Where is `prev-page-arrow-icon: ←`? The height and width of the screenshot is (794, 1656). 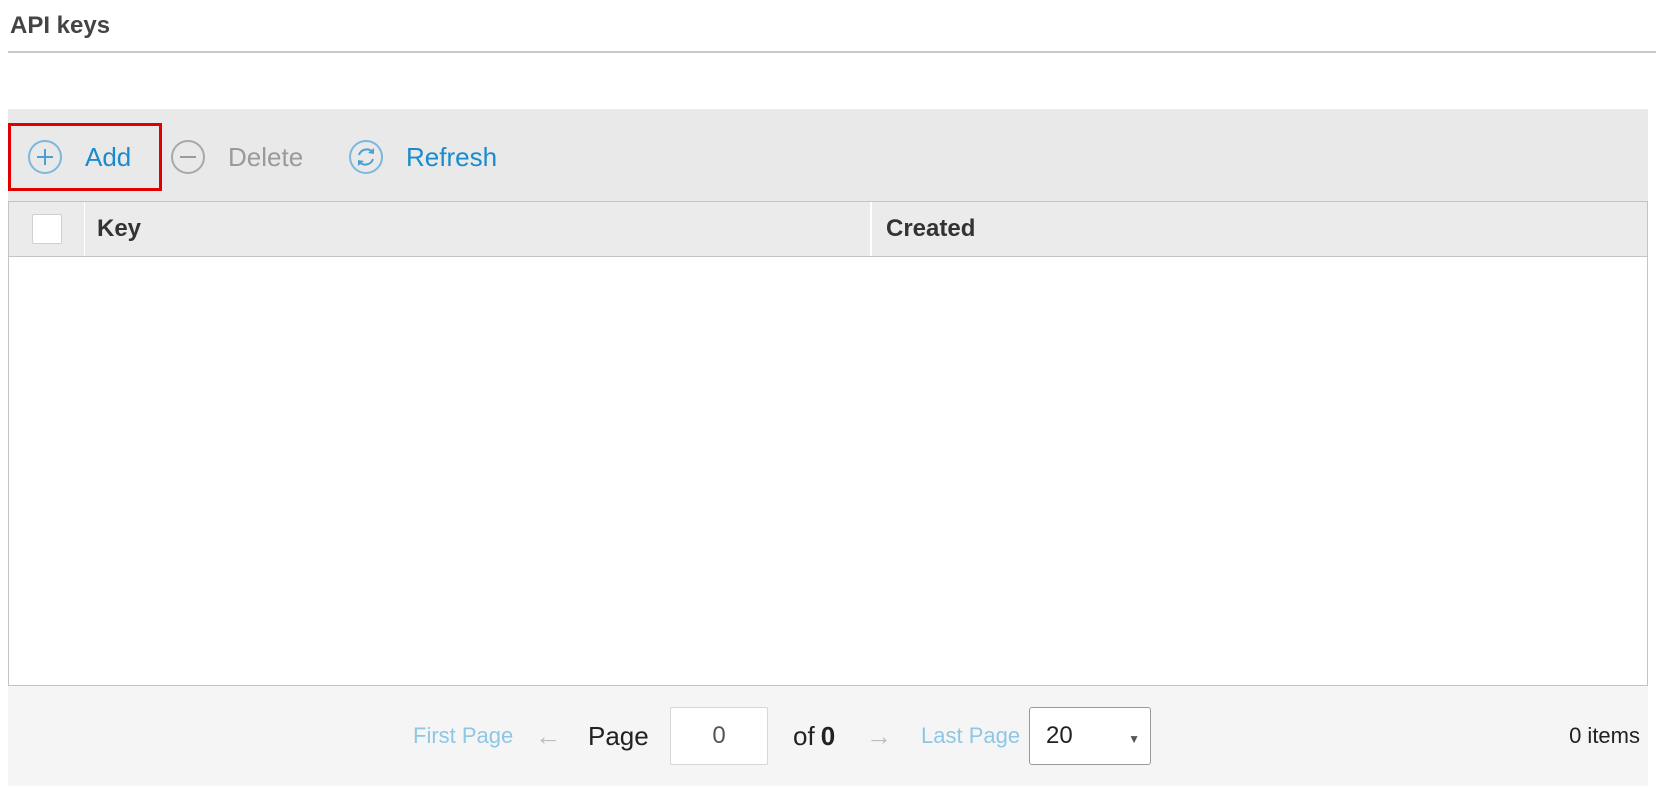 prev-page-arrow-icon: ← is located at coordinates (548, 736).